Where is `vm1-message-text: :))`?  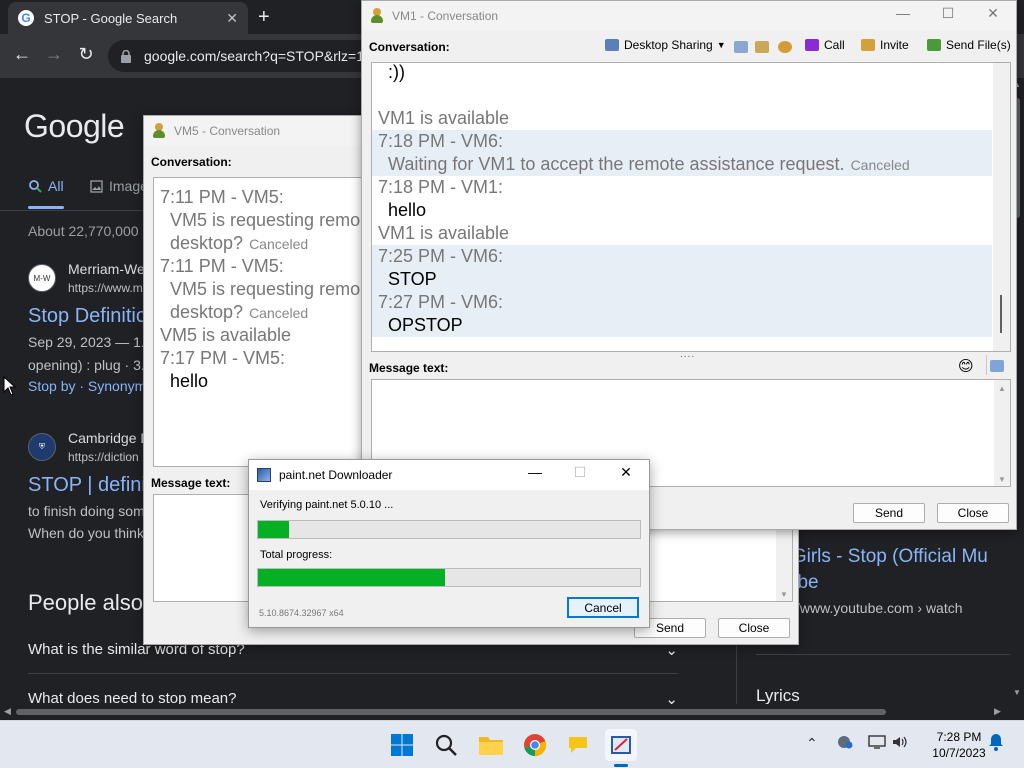 vm1-message-text: :)) is located at coordinates (396, 72).